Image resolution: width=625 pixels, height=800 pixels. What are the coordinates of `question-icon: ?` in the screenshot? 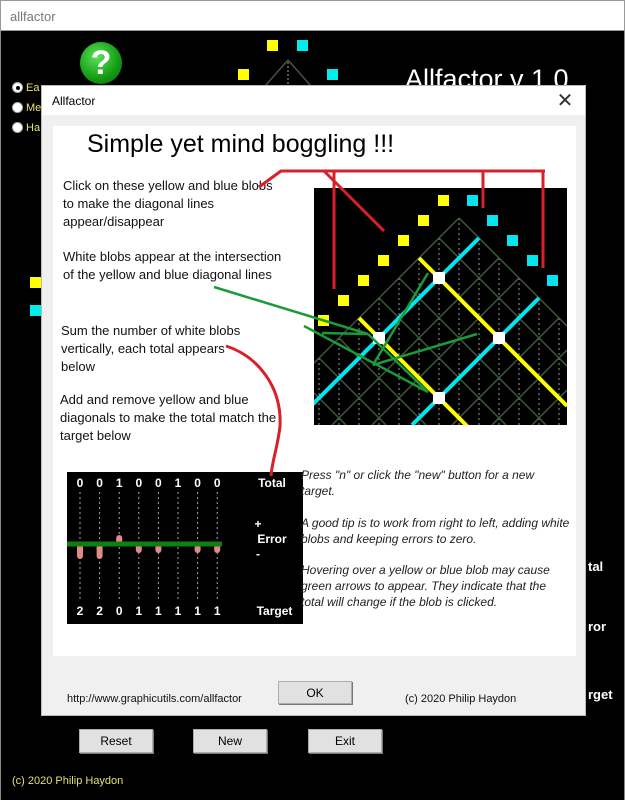 It's located at (101, 63).